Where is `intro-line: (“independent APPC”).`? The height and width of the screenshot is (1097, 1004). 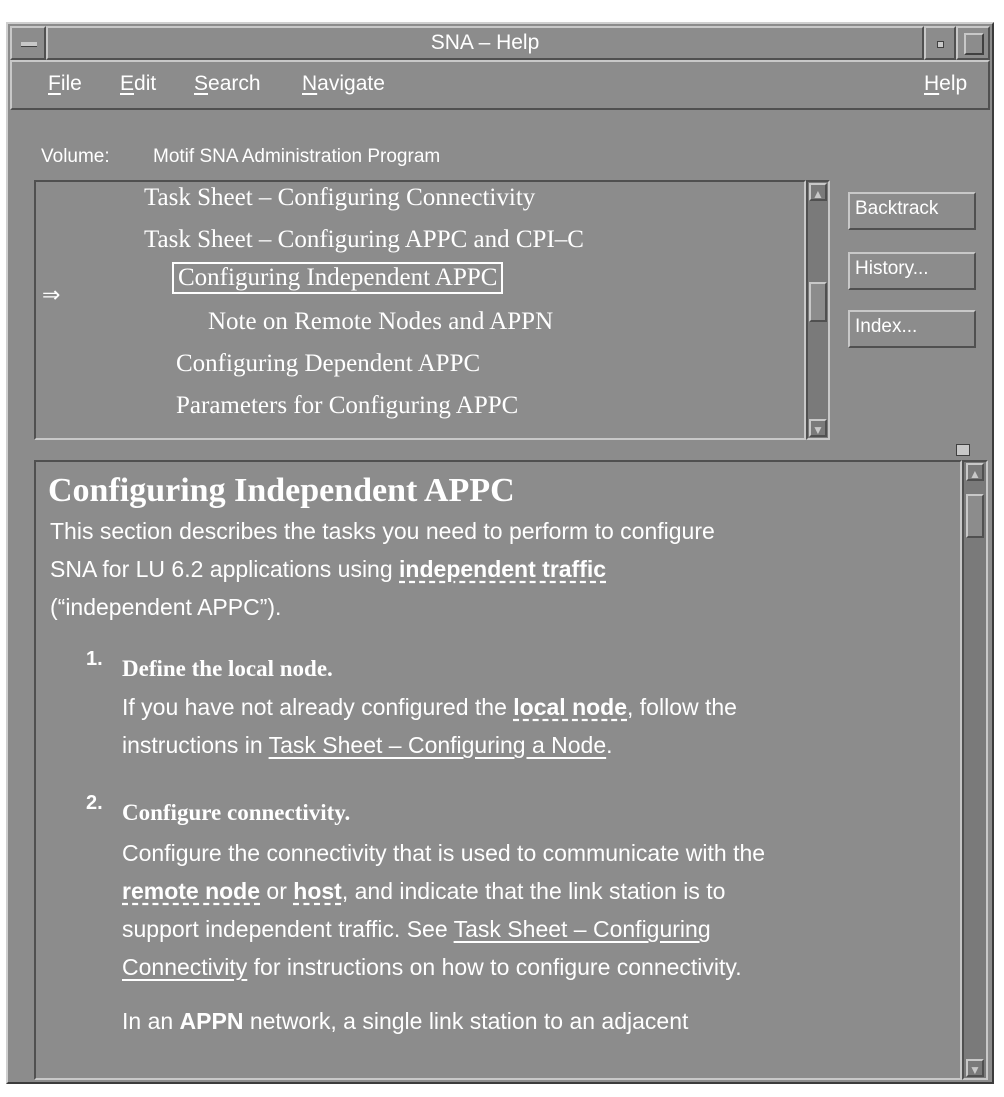
intro-line: (“independent APPC”). is located at coordinates (166, 607).